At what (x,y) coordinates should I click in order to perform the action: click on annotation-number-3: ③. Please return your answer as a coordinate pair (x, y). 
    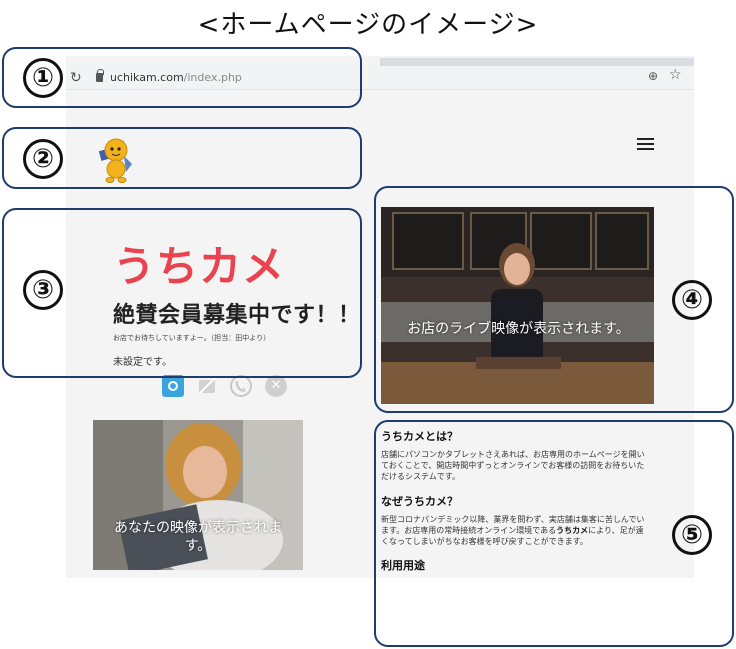
    Looking at the image, I should click on (43, 290).